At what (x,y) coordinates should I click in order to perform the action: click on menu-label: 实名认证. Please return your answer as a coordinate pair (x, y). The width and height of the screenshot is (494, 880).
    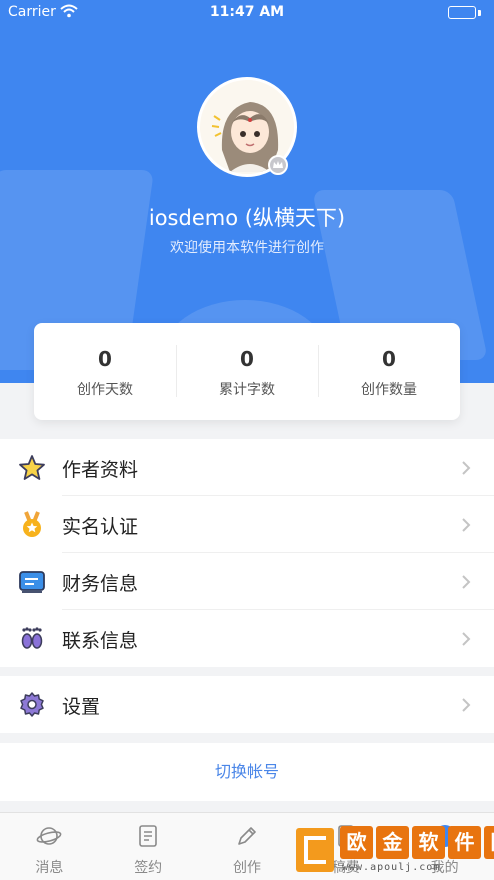
    Looking at the image, I should click on (100, 527).